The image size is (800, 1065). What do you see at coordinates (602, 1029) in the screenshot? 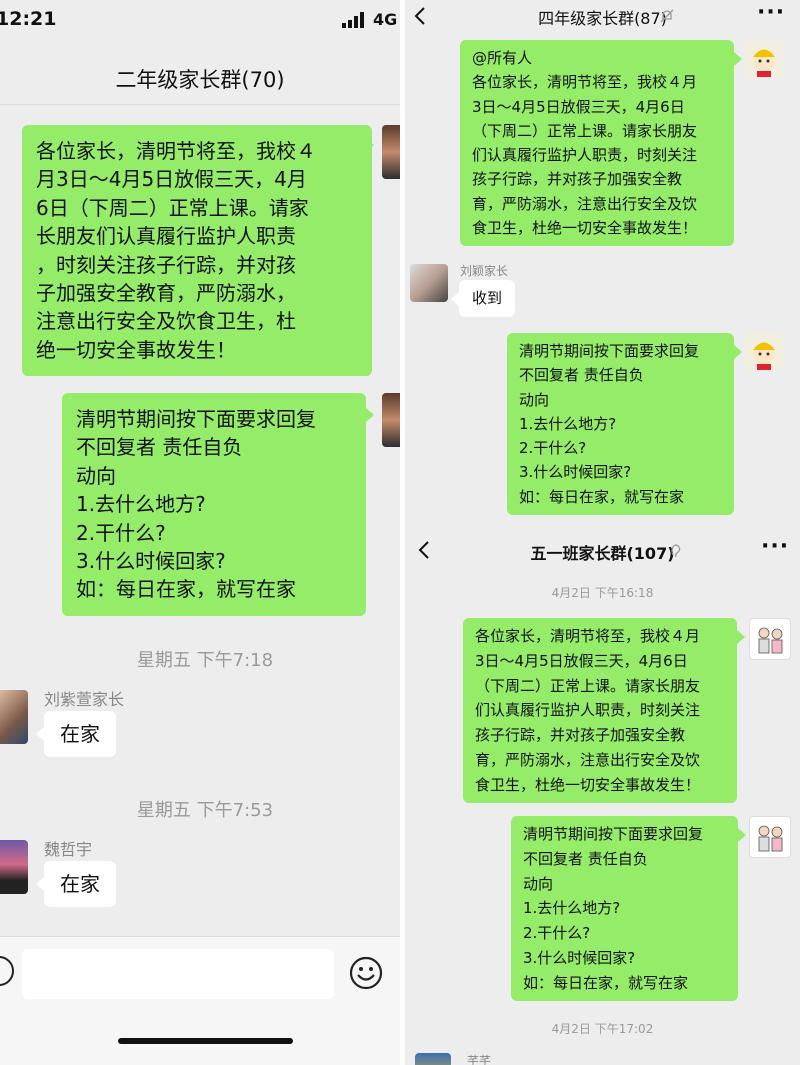
I see `timestamp: 4月2日 下午17:02` at bounding box center [602, 1029].